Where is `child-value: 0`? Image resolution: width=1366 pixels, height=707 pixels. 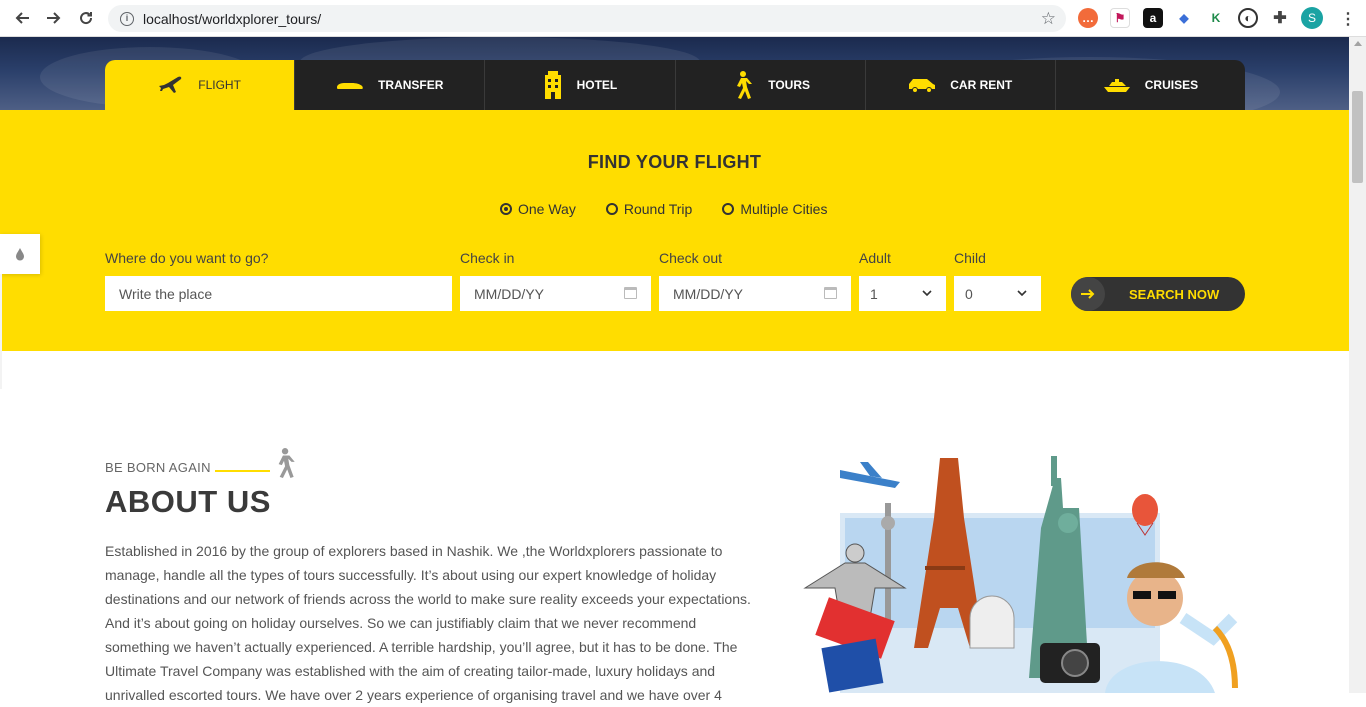
child-value: 0 is located at coordinates (969, 293).